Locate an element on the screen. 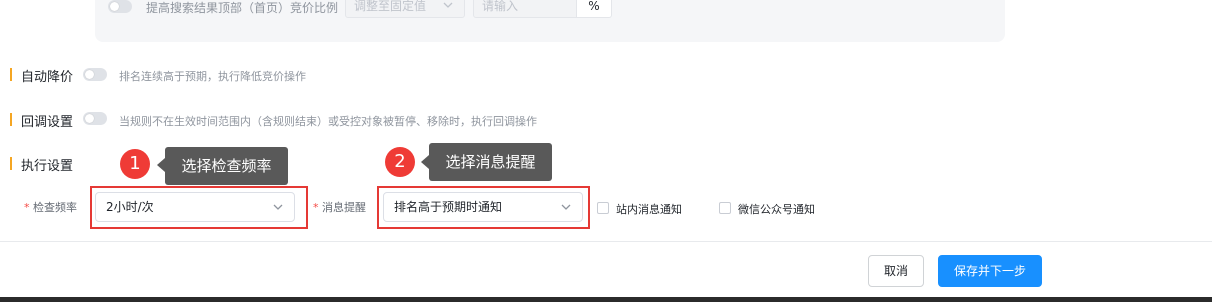  auto-reduce-desc: 排名连续高于预期，执行降低竞价操作 is located at coordinates (212, 76).